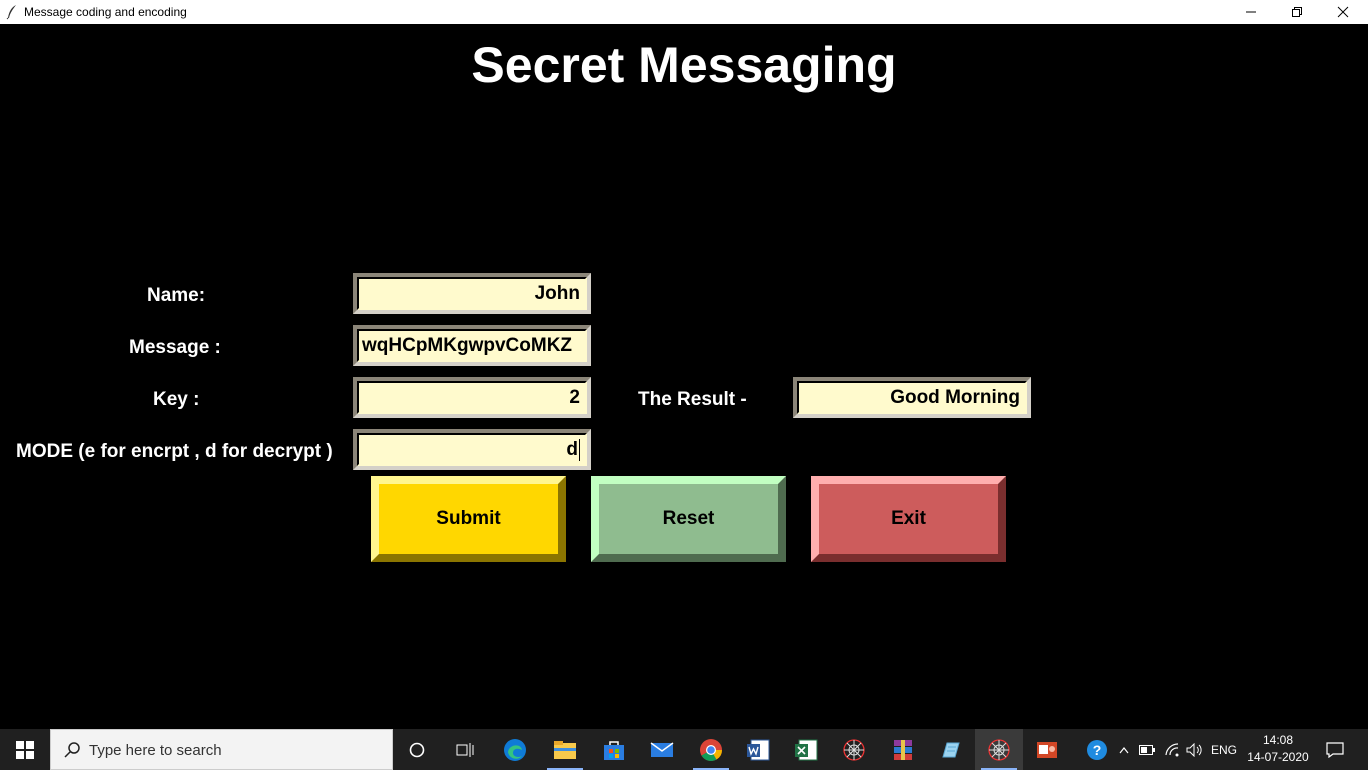  I want to click on chevron-up-icon, so click(1124, 749).